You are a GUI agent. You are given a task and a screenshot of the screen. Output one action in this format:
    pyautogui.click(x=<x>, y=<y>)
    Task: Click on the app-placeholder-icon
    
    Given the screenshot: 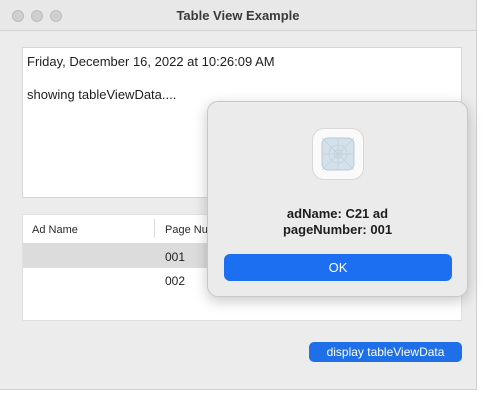 What is the action you would take?
    pyautogui.click(x=338, y=154)
    